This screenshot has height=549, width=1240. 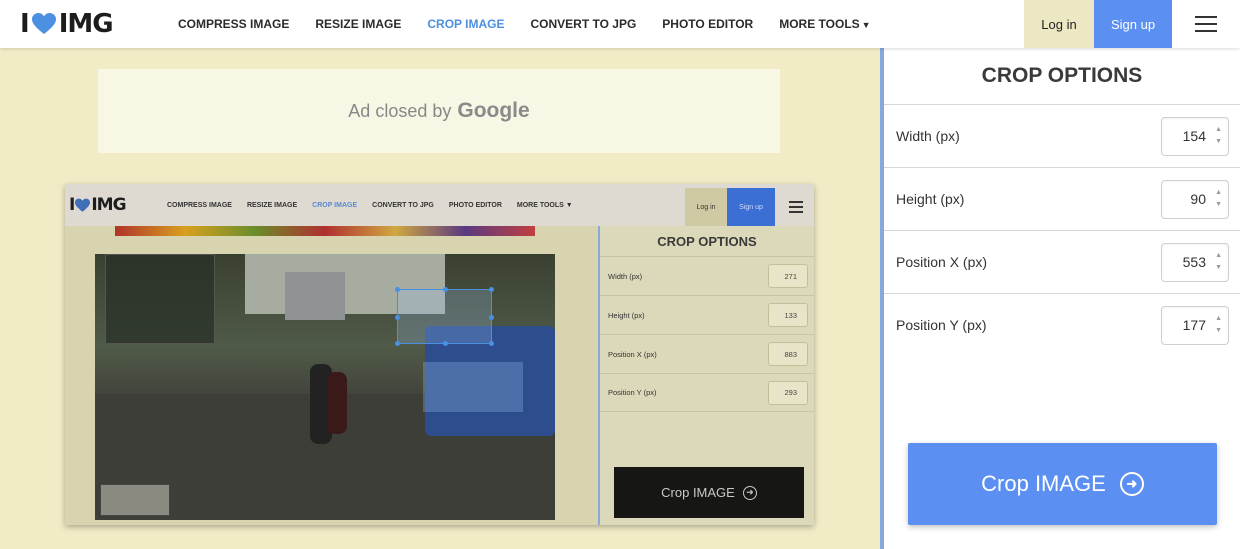 I want to click on position-y-value: 177, so click(x=1194, y=325).